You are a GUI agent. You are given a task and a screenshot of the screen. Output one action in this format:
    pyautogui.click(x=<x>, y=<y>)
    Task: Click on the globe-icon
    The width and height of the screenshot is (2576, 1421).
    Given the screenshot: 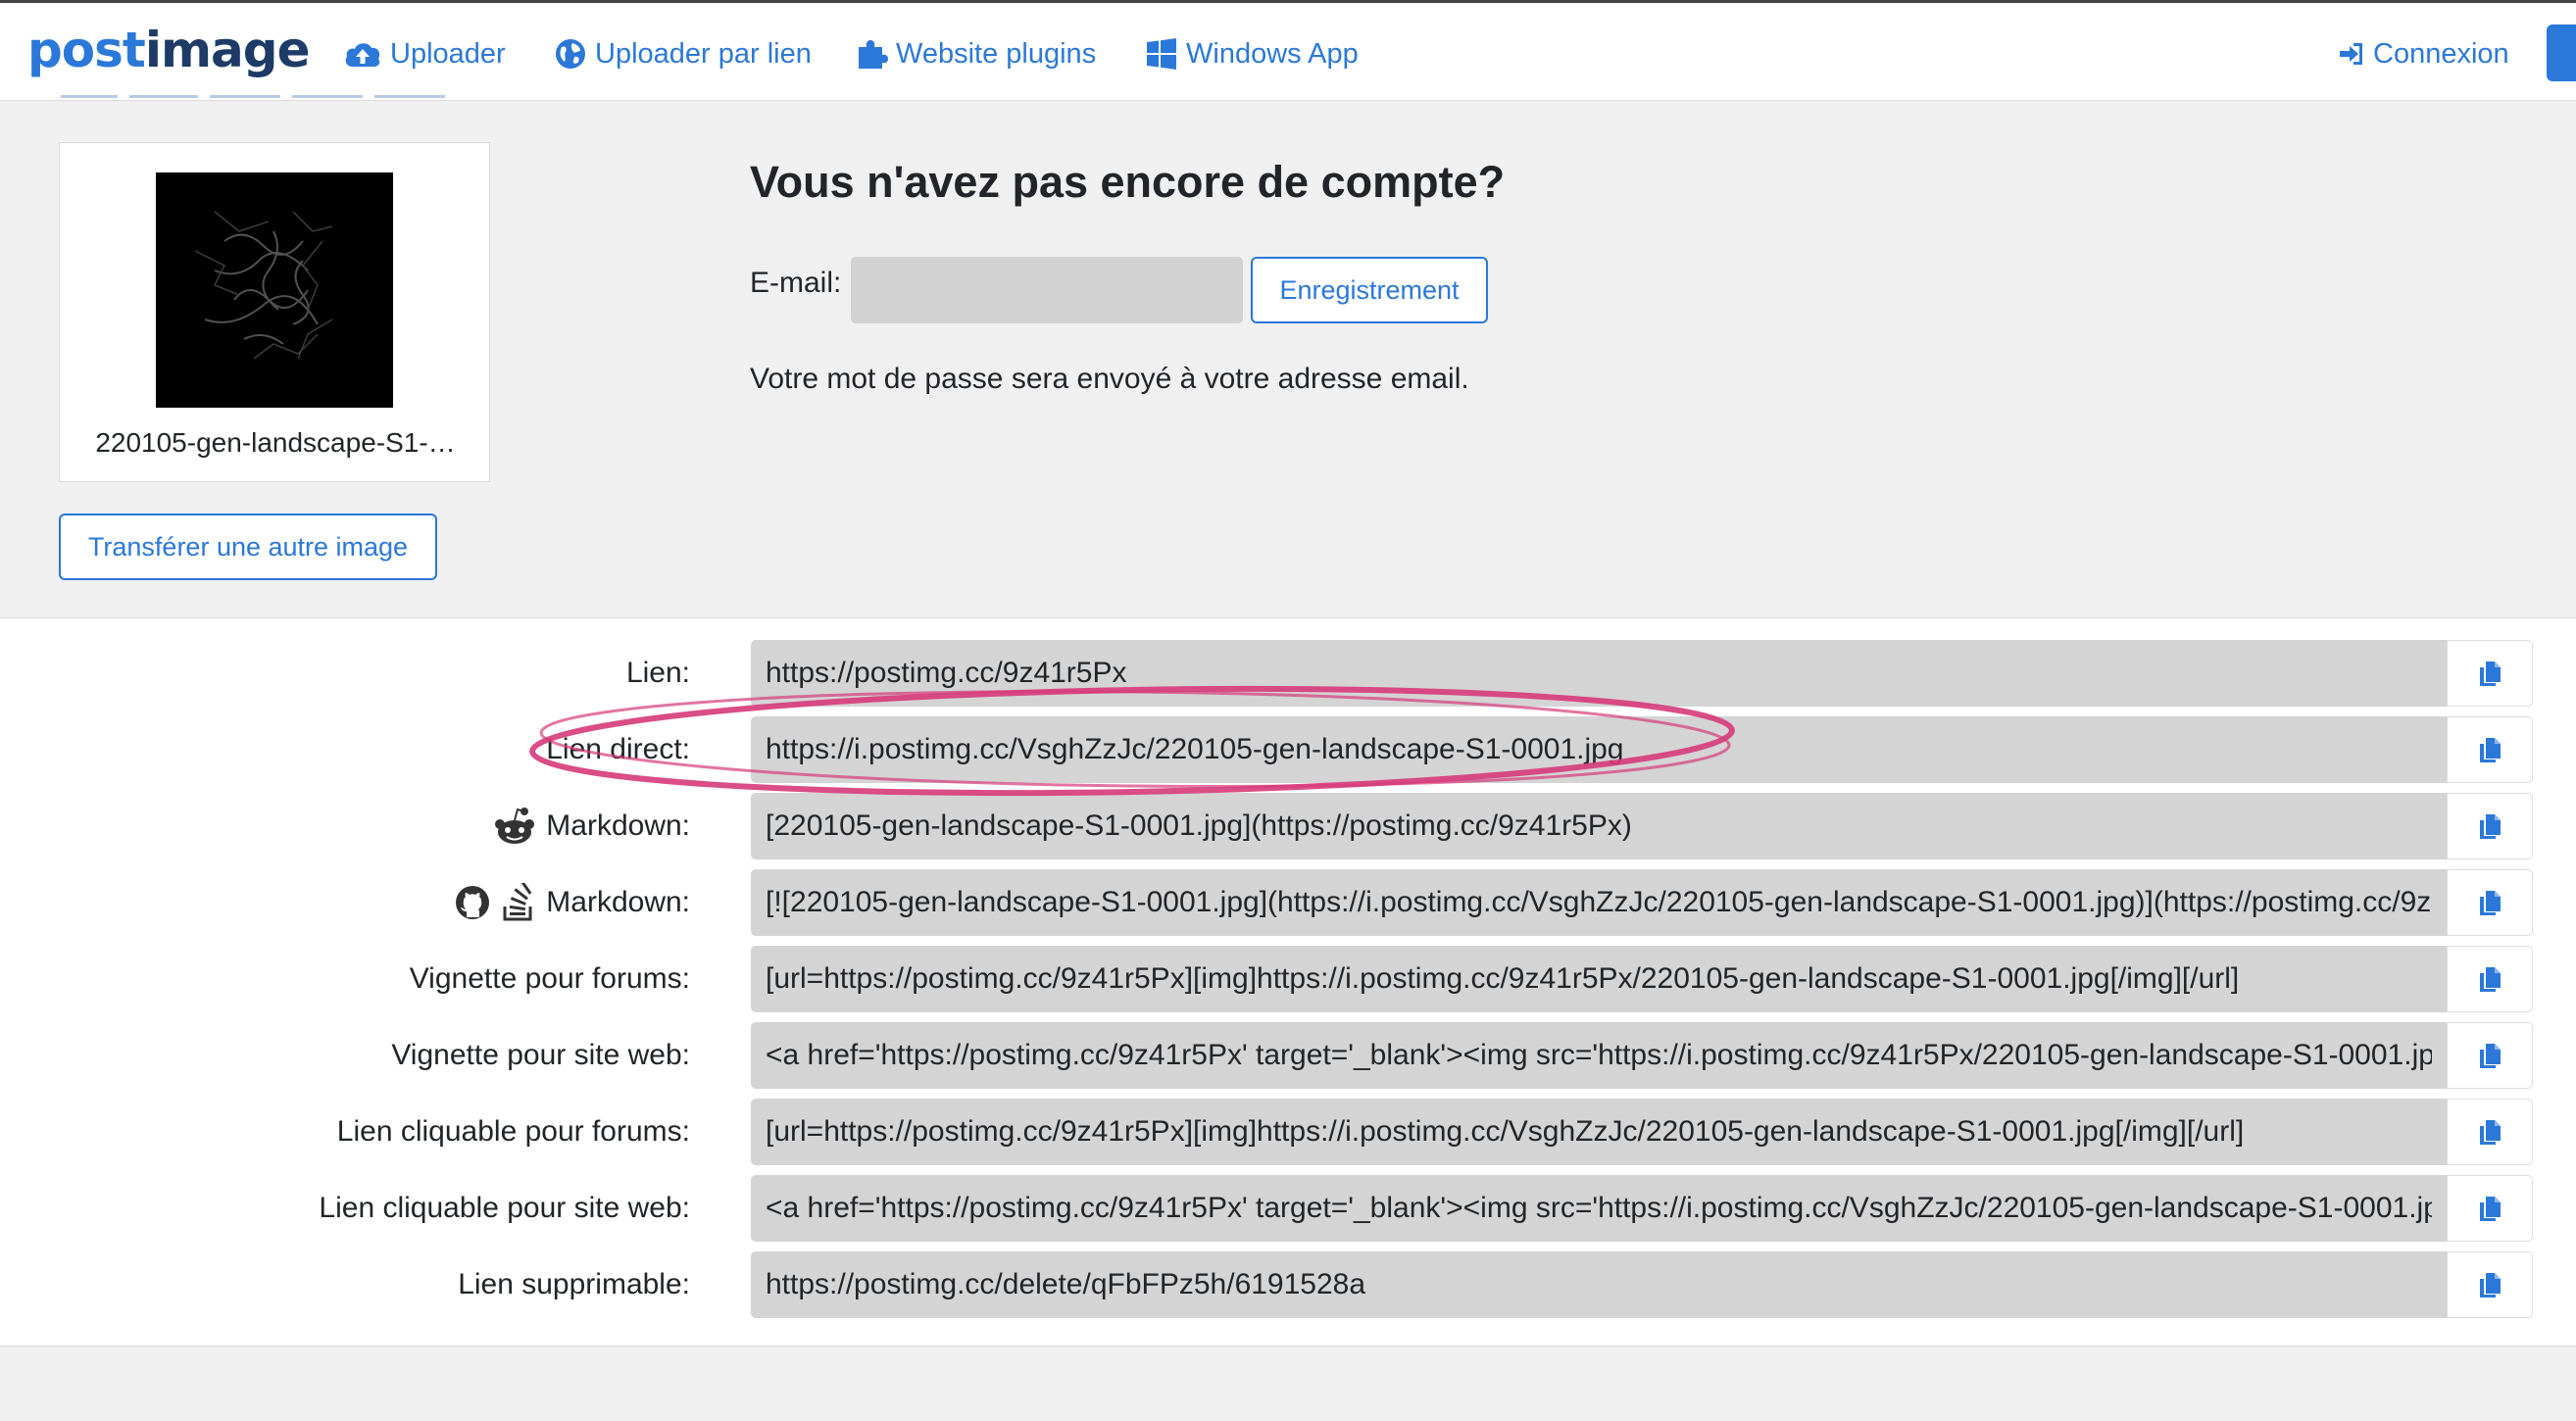 What is the action you would take?
    pyautogui.click(x=570, y=54)
    